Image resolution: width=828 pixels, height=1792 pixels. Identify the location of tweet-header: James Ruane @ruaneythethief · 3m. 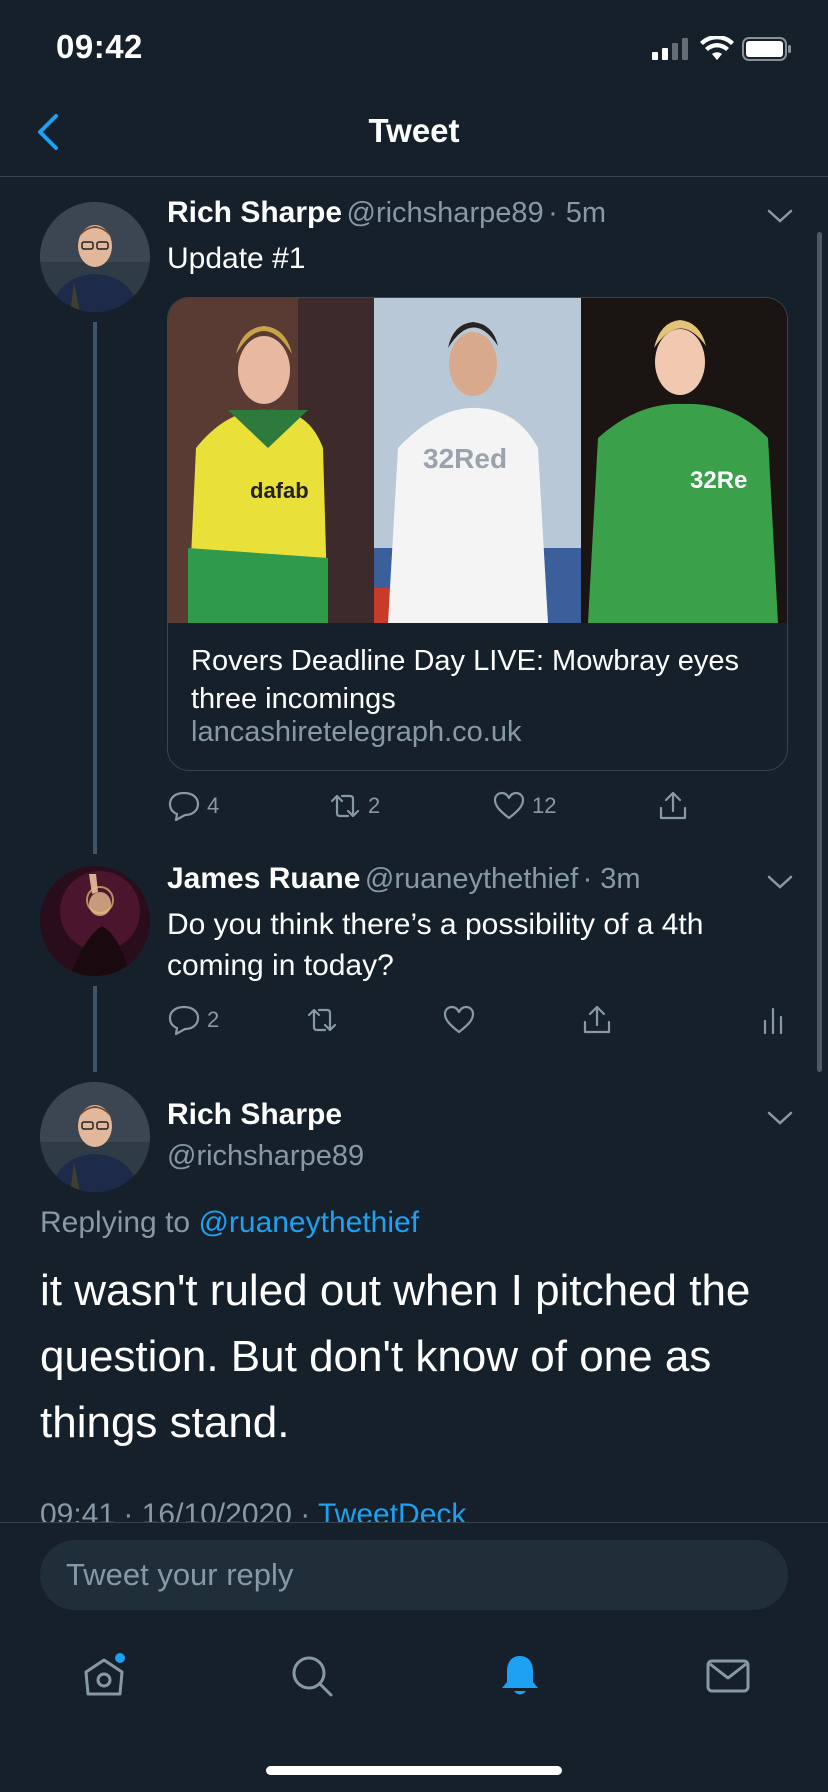
(404, 879).